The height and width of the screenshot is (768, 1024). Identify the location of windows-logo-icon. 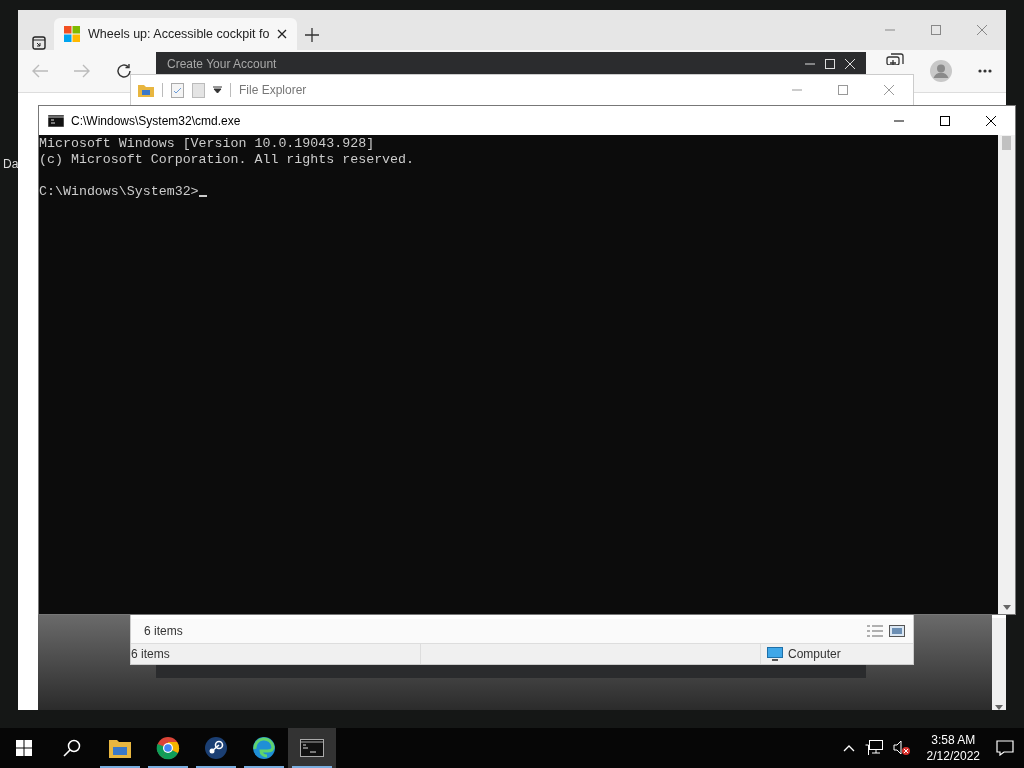
(24, 748).